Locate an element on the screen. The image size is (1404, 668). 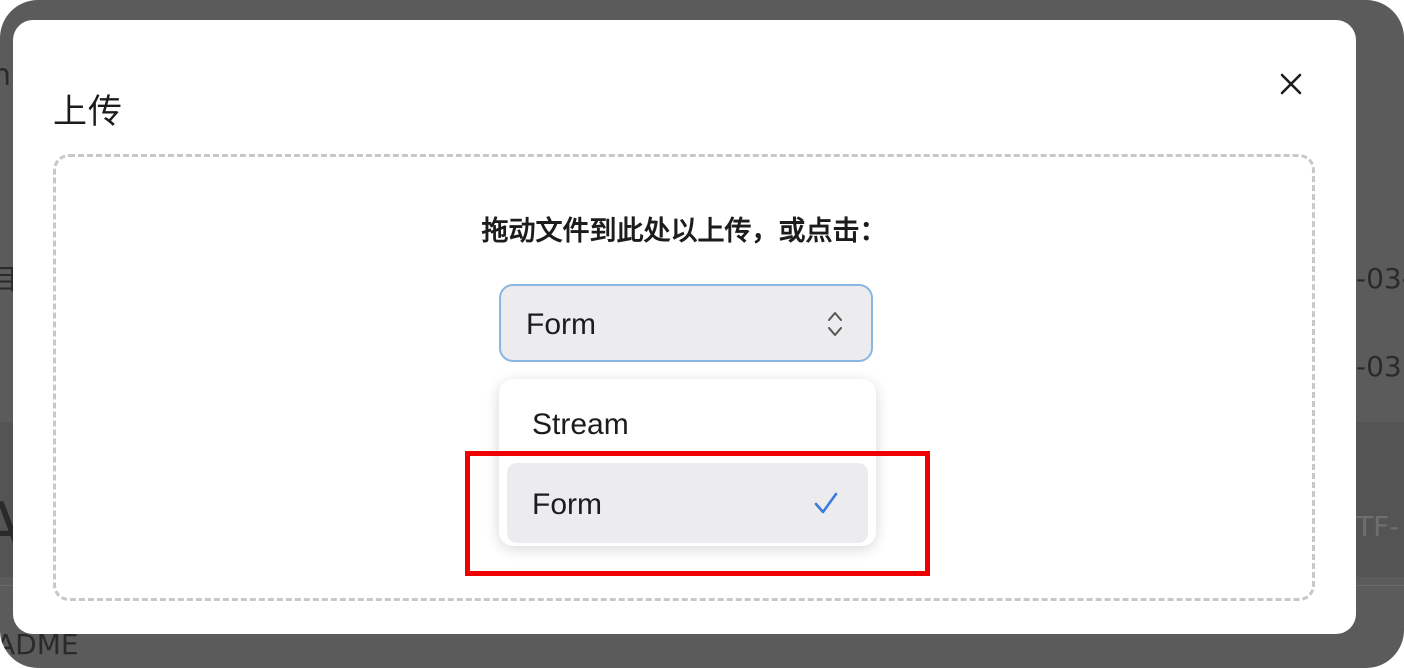
highlight-annotation is located at coordinates (697, 513).